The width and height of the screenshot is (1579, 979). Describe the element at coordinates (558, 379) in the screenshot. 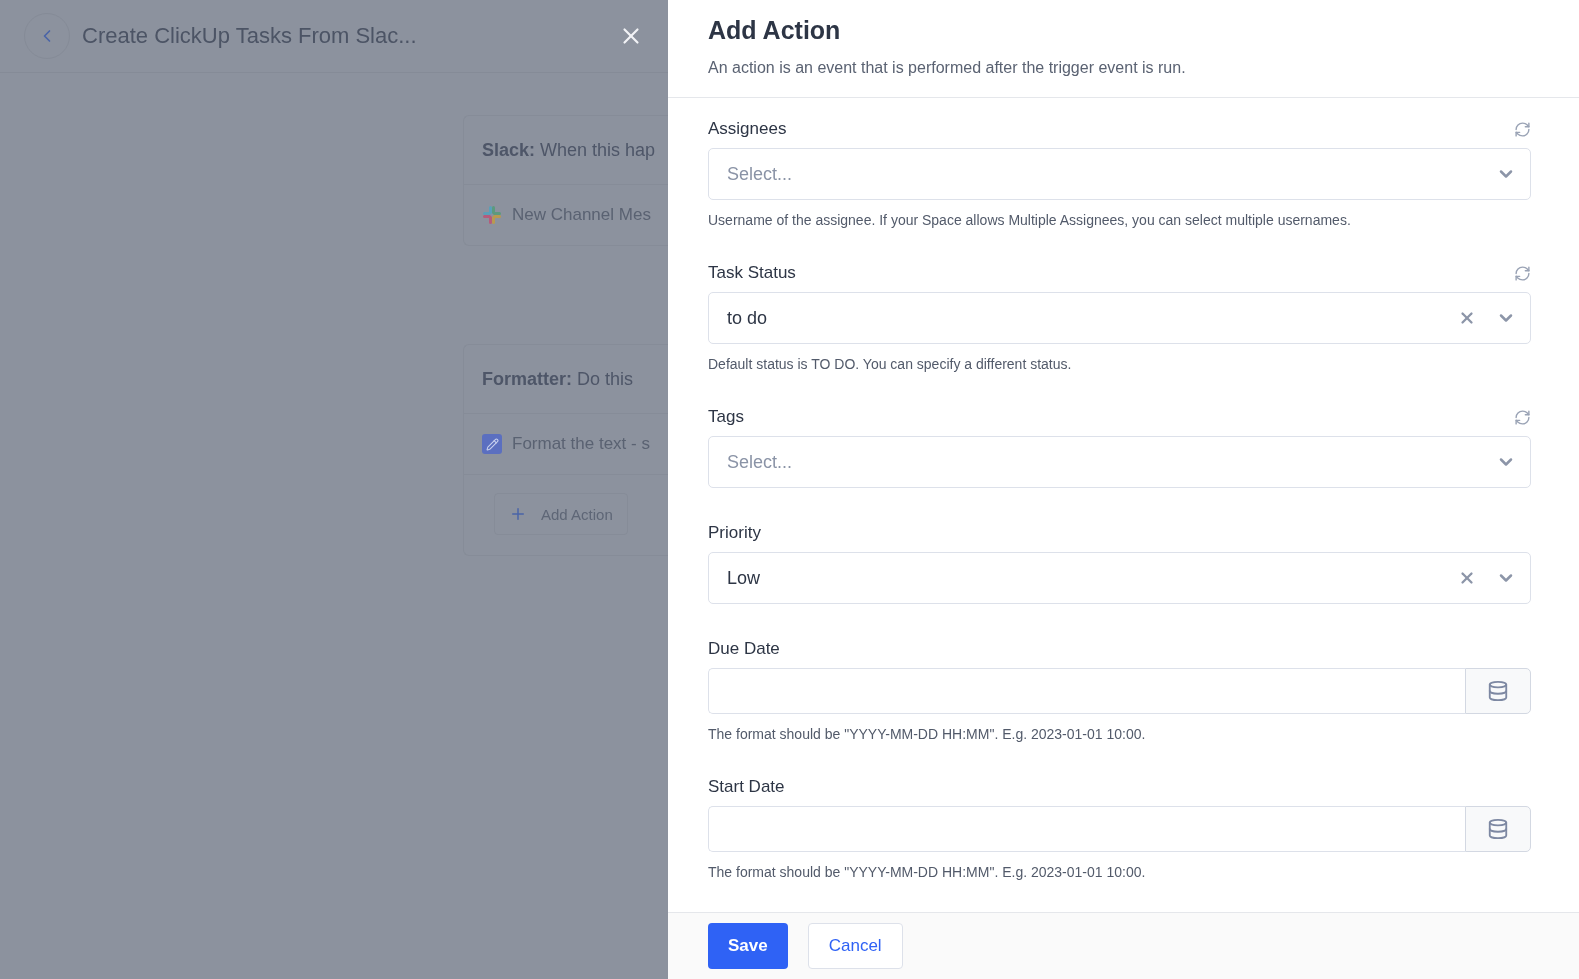

I see `card-title: Formatter: Do this` at that location.